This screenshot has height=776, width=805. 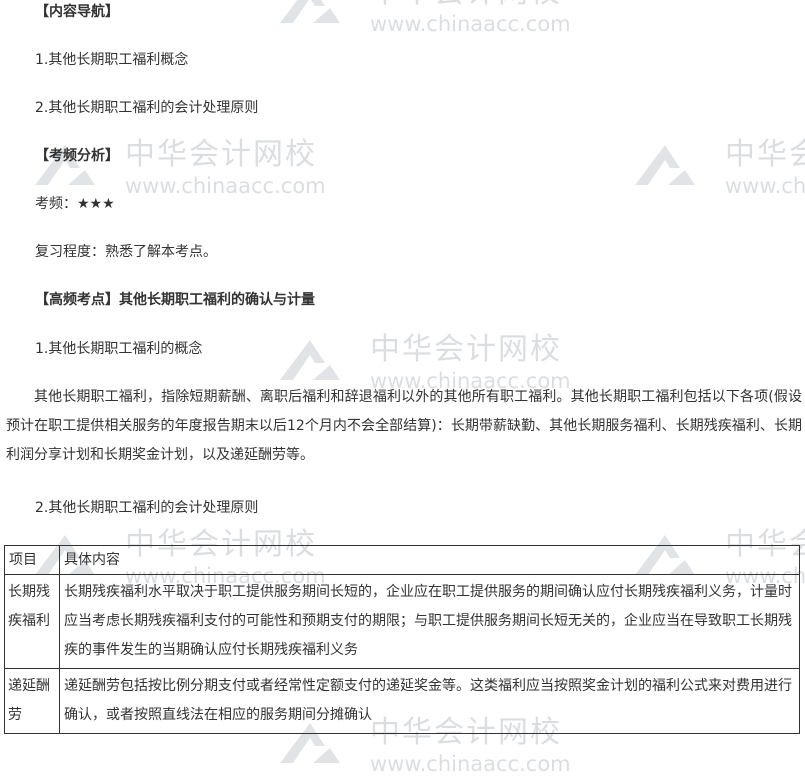 What do you see at coordinates (32, 560) in the screenshot?
I see `table-header-item: 项目` at bounding box center [32, 560].